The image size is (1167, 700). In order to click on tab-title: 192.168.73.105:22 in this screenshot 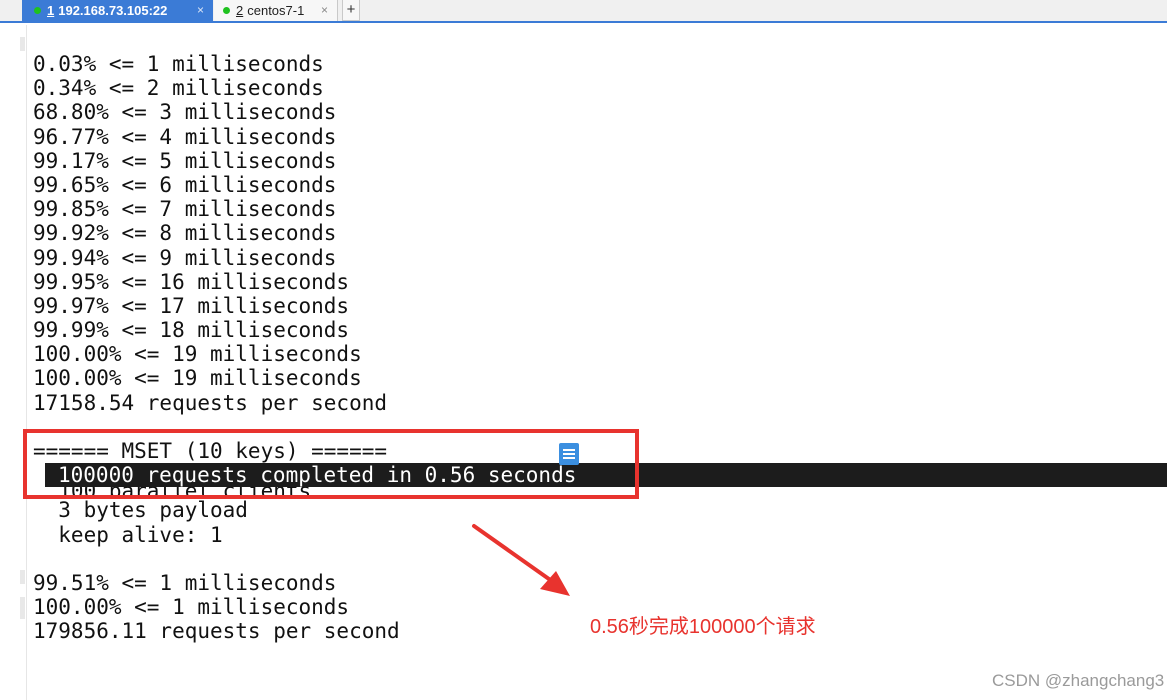, I will do `click(113, 10)`.